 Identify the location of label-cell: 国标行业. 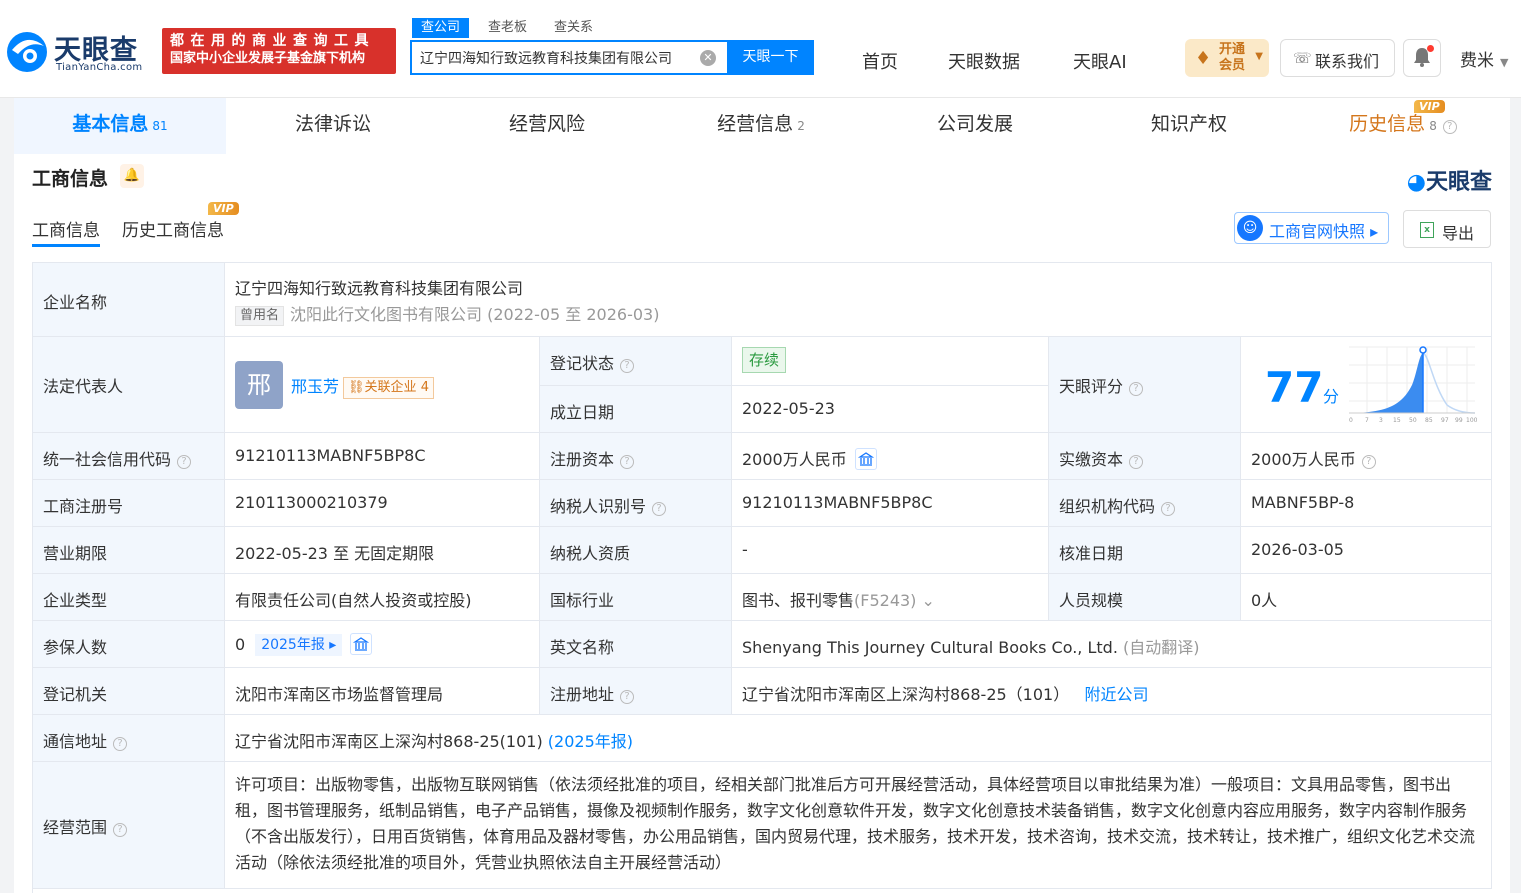
(636, 597).